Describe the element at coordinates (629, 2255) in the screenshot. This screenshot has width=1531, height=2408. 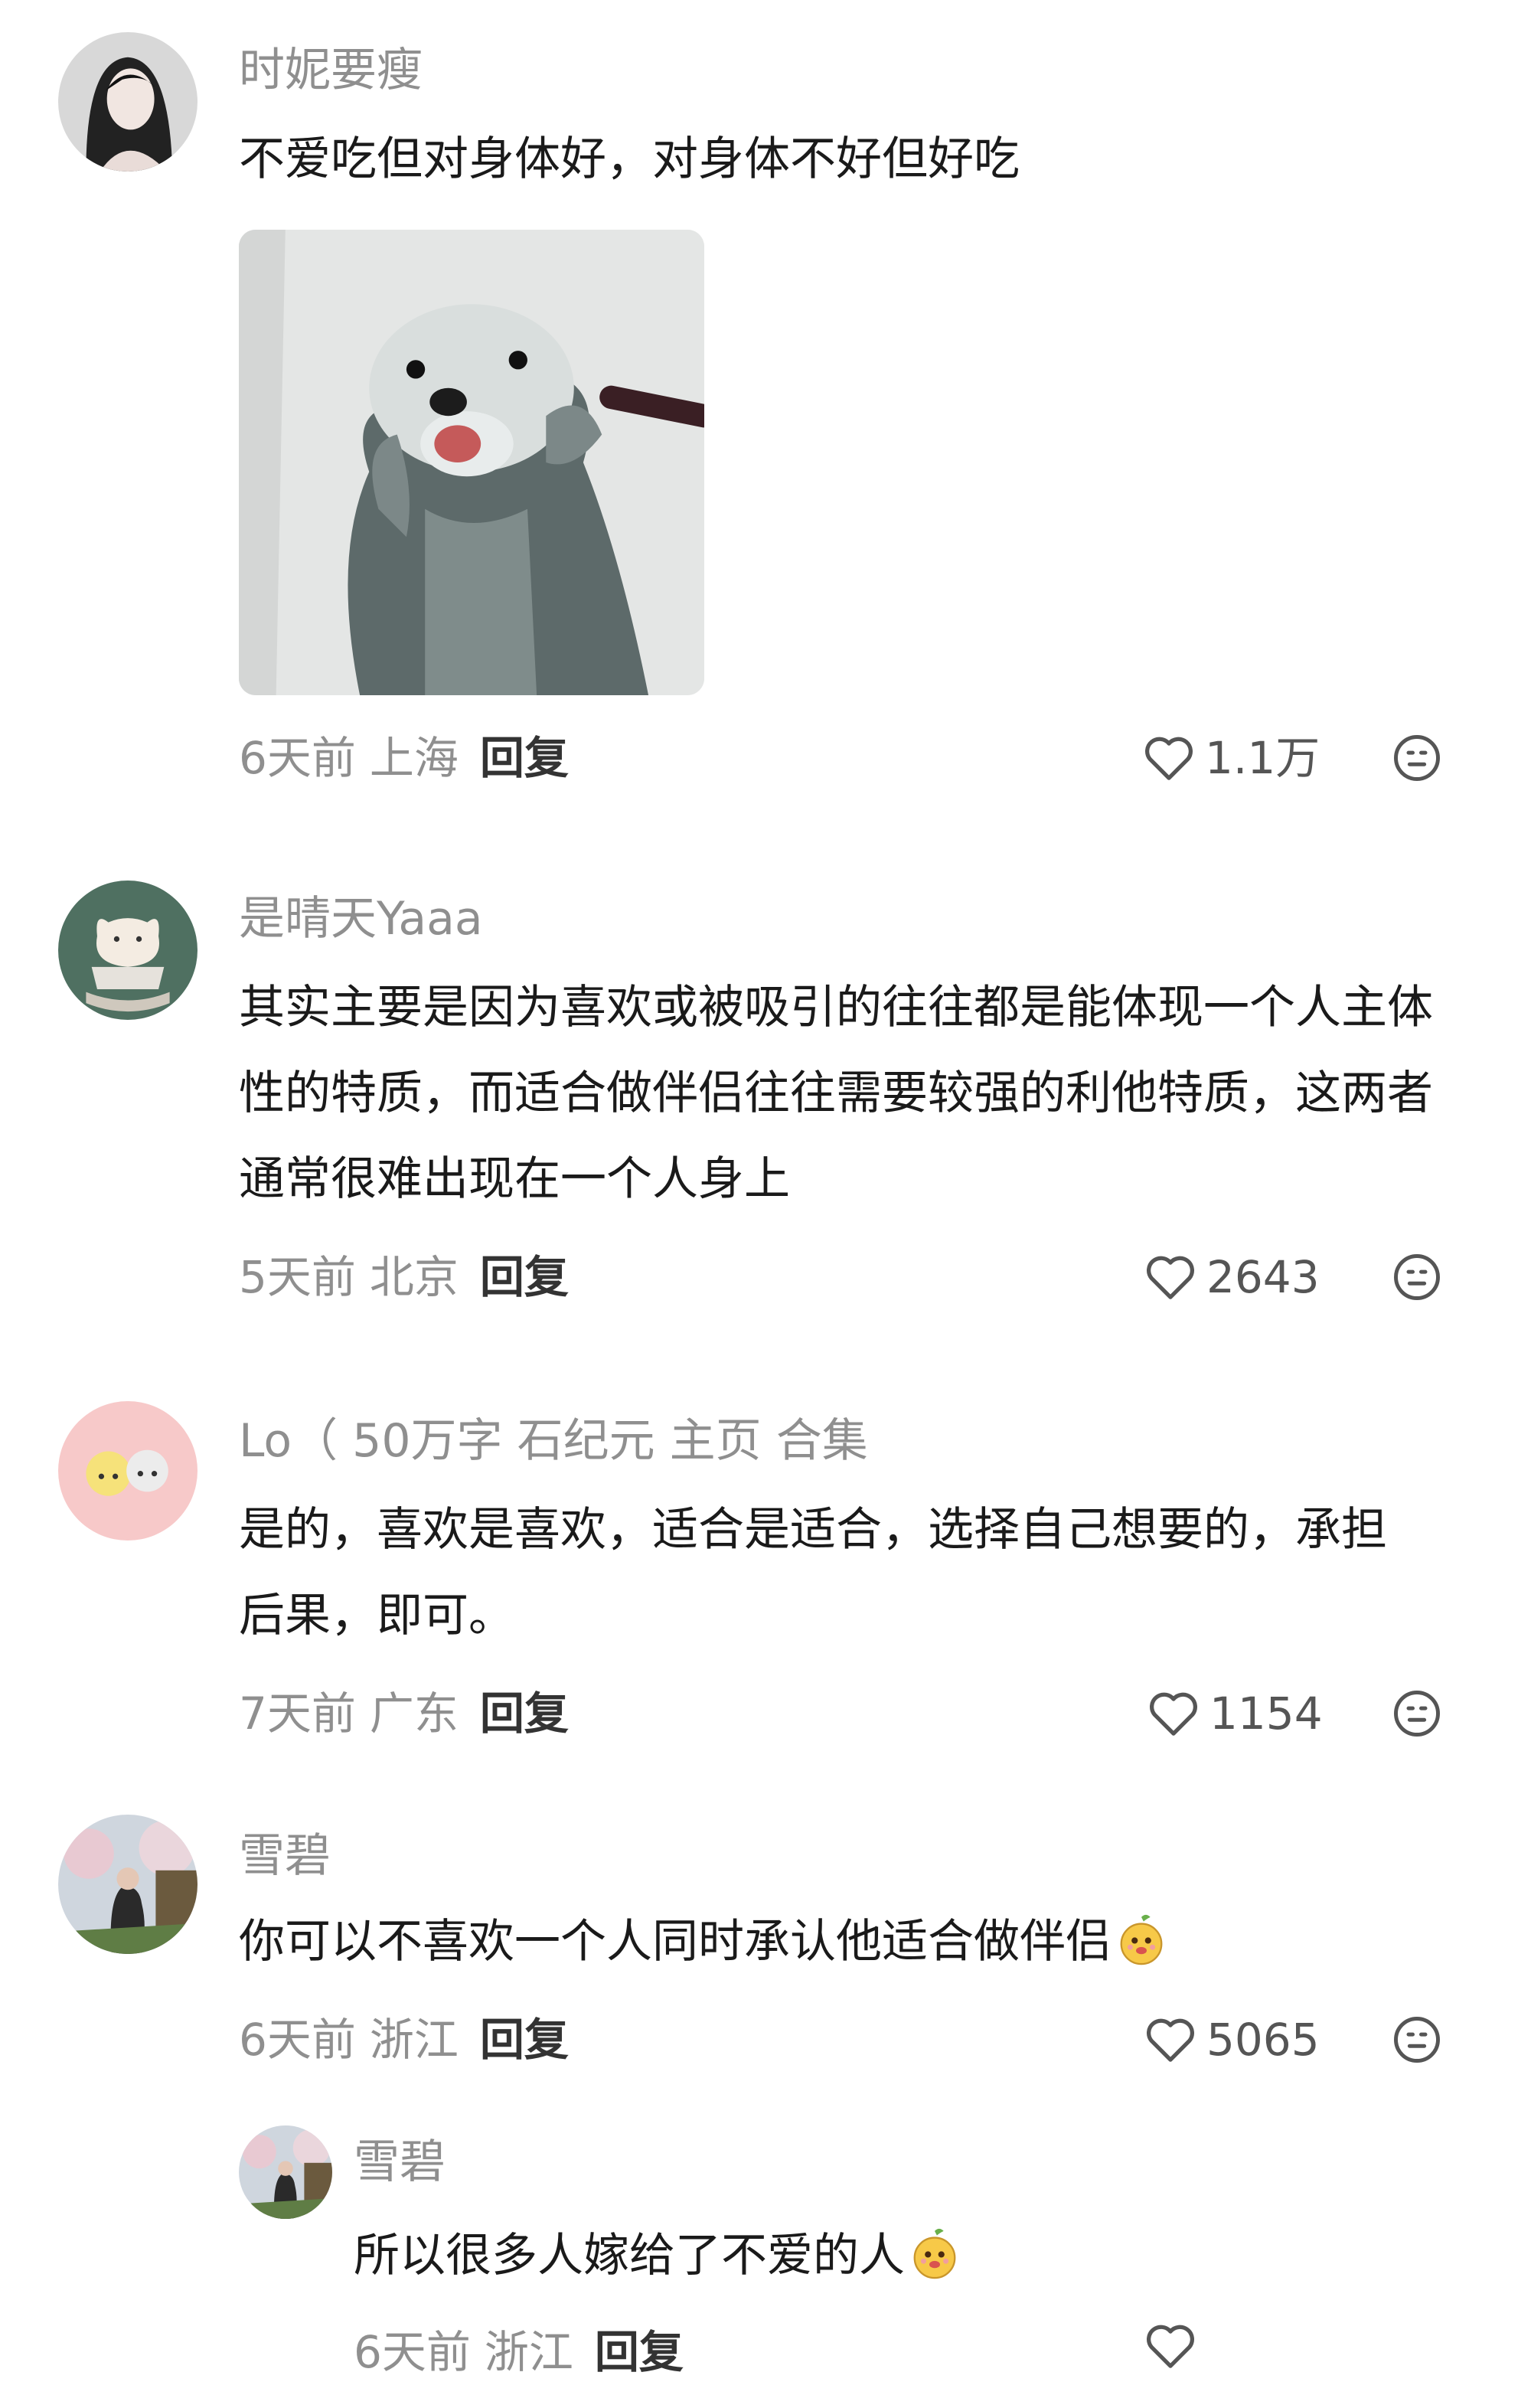
I see `comment-text-body: 所以很多人嫁给了不爱的人` at that location.